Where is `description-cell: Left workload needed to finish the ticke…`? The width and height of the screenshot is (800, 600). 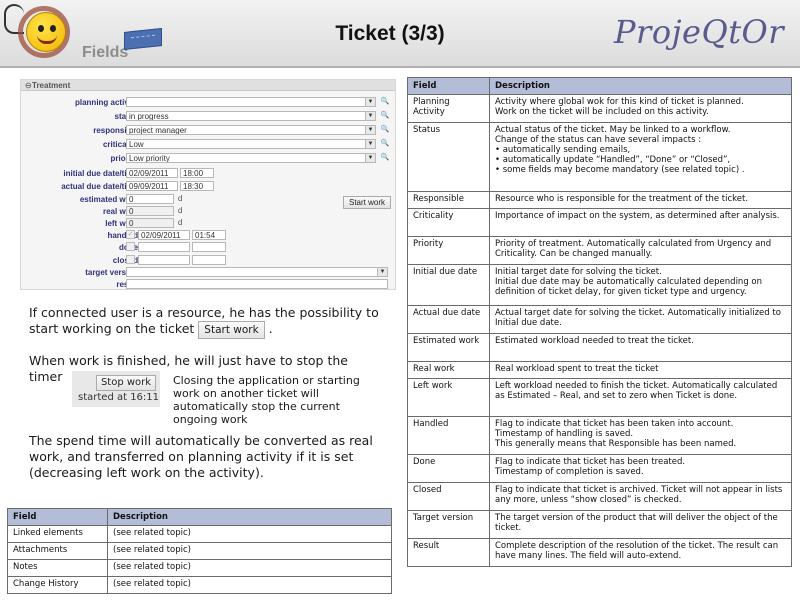 description-cell: Left workload needed to finish the ticke… is located at coordinates (640, 397).